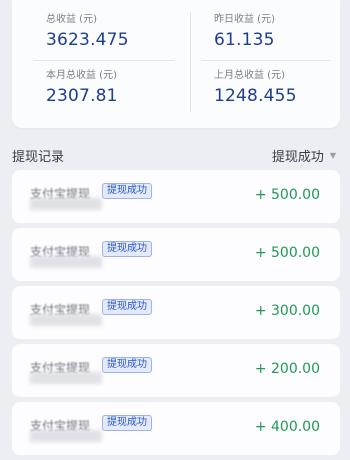 This screenshot has height=460, width=350. Describe the element at coordinates (71, 19) in the screenshot. I see `total-earnings-label: 总收益 (元)` at that location.